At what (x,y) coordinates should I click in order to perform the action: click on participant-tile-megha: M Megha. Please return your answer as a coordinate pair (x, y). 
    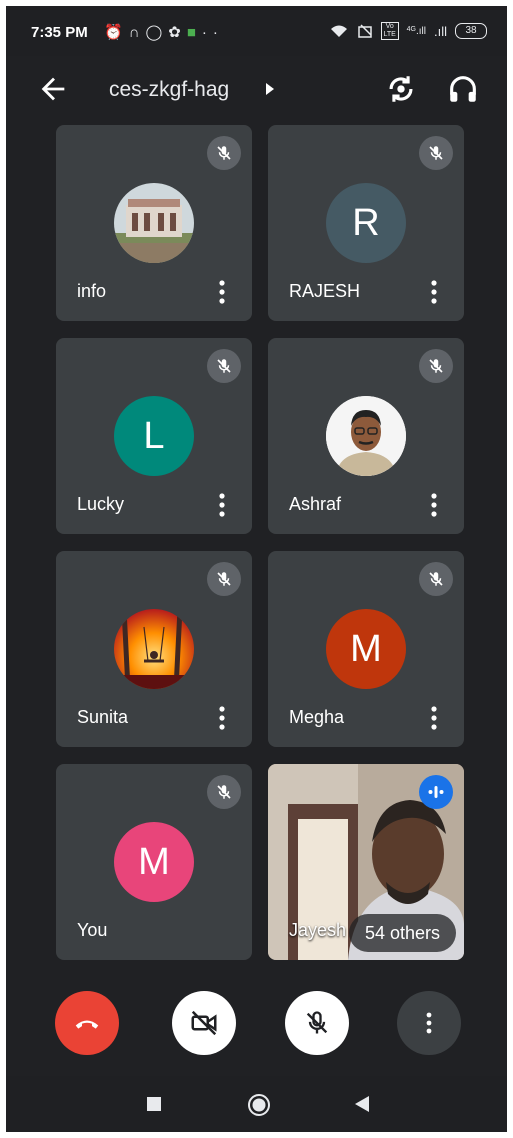
    Looking at the image, I should click on (366, 649).